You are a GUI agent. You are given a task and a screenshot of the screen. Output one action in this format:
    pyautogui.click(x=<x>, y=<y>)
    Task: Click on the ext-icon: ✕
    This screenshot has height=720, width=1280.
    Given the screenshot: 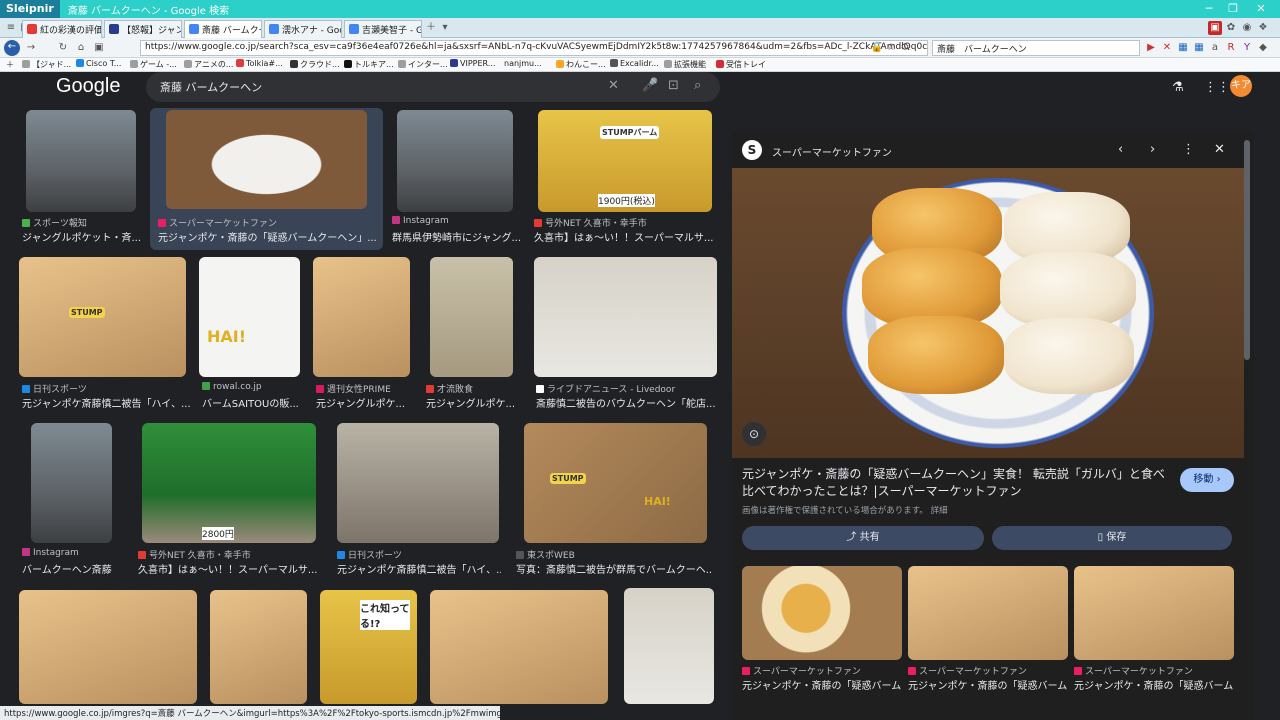 What is the action you would take?
    pyautogui.click(x=1167, y=48)
    